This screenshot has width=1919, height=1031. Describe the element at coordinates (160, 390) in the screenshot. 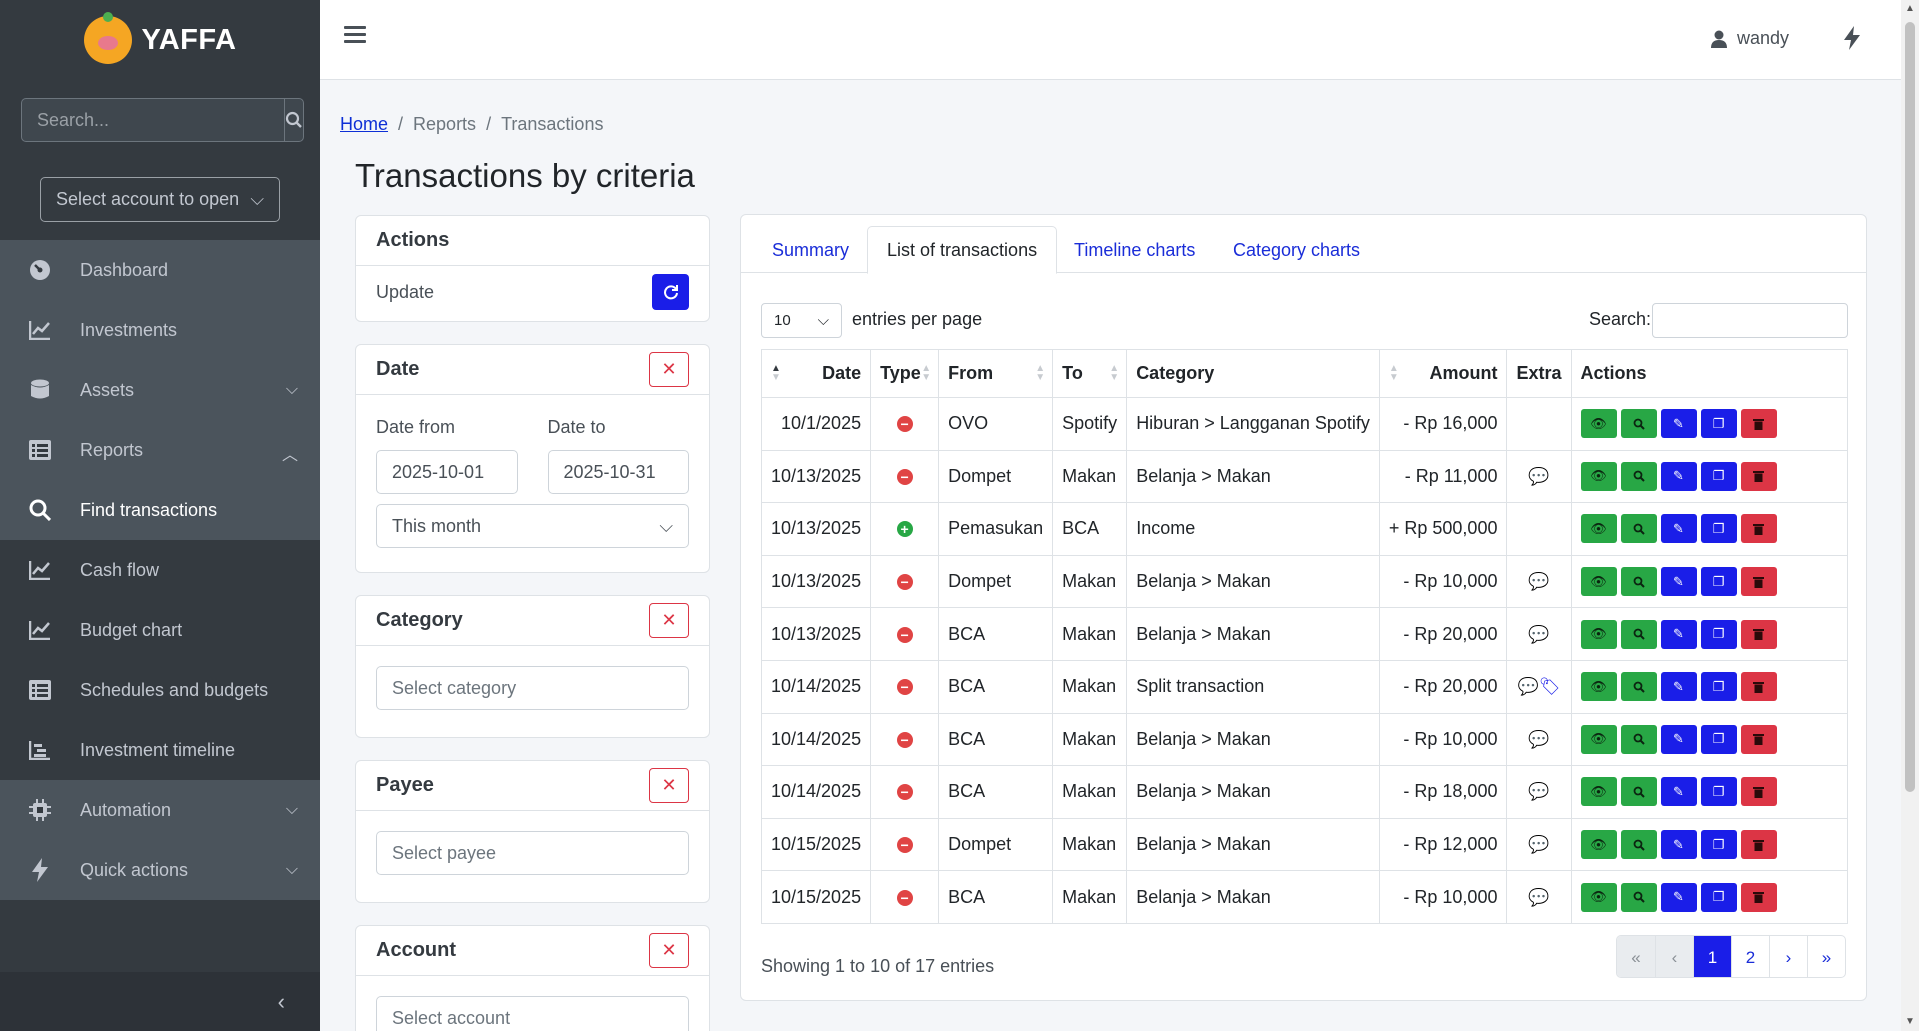

I see `sidebar-item-assets: Assets ⌵` at that location.